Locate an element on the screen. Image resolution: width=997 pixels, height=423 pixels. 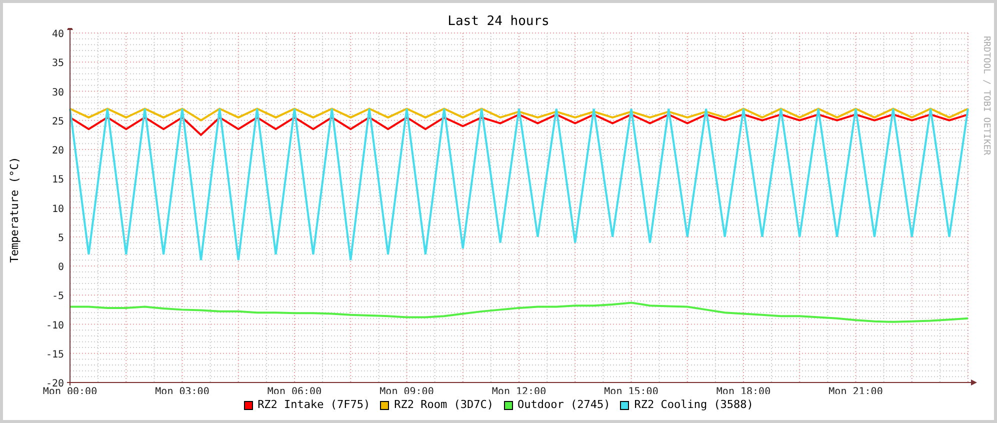
legend-label: RZ2 Room (3D7C) is located at coordinates (444, 404).